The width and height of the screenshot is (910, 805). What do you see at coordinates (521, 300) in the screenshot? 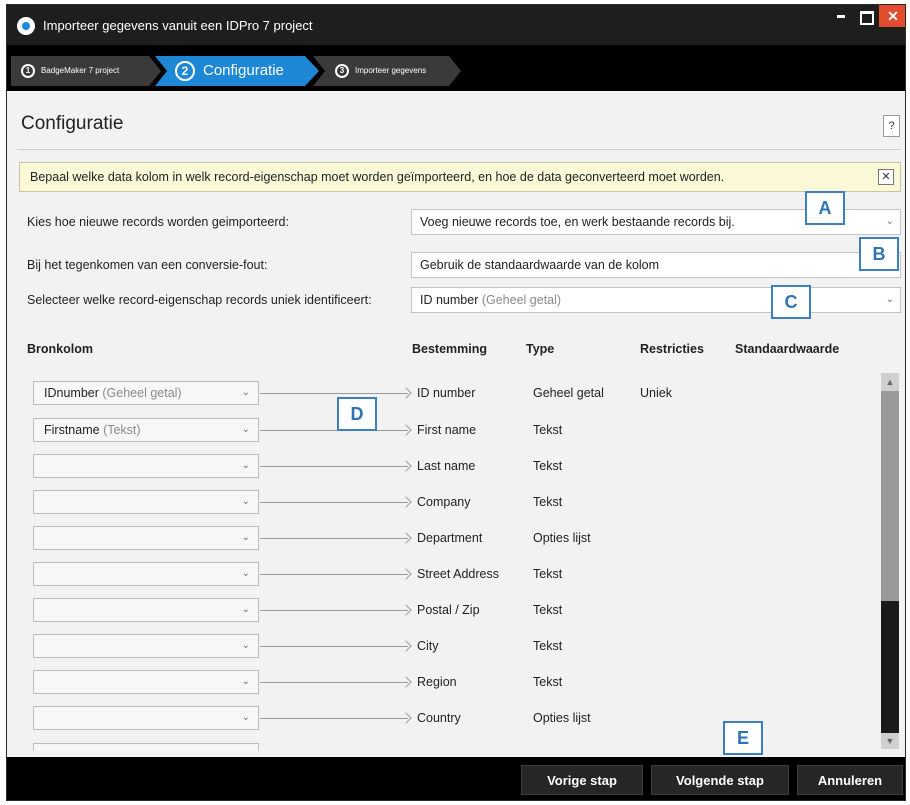
I see `unique-identifier-hint: (Geheel getal)` at bounding box center [521, 300].